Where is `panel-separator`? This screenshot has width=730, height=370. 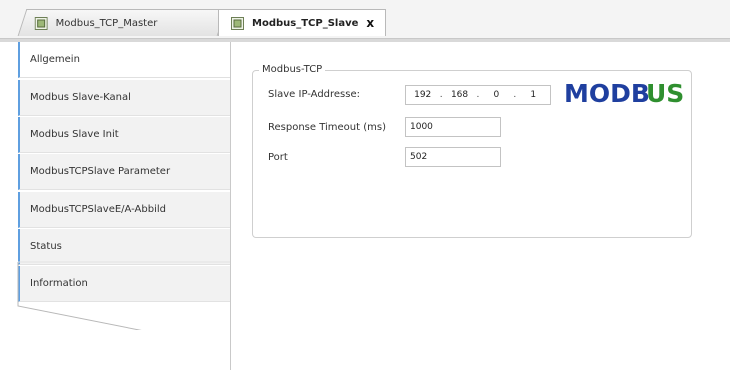 panel-separator is located at coordinates (230, 206).